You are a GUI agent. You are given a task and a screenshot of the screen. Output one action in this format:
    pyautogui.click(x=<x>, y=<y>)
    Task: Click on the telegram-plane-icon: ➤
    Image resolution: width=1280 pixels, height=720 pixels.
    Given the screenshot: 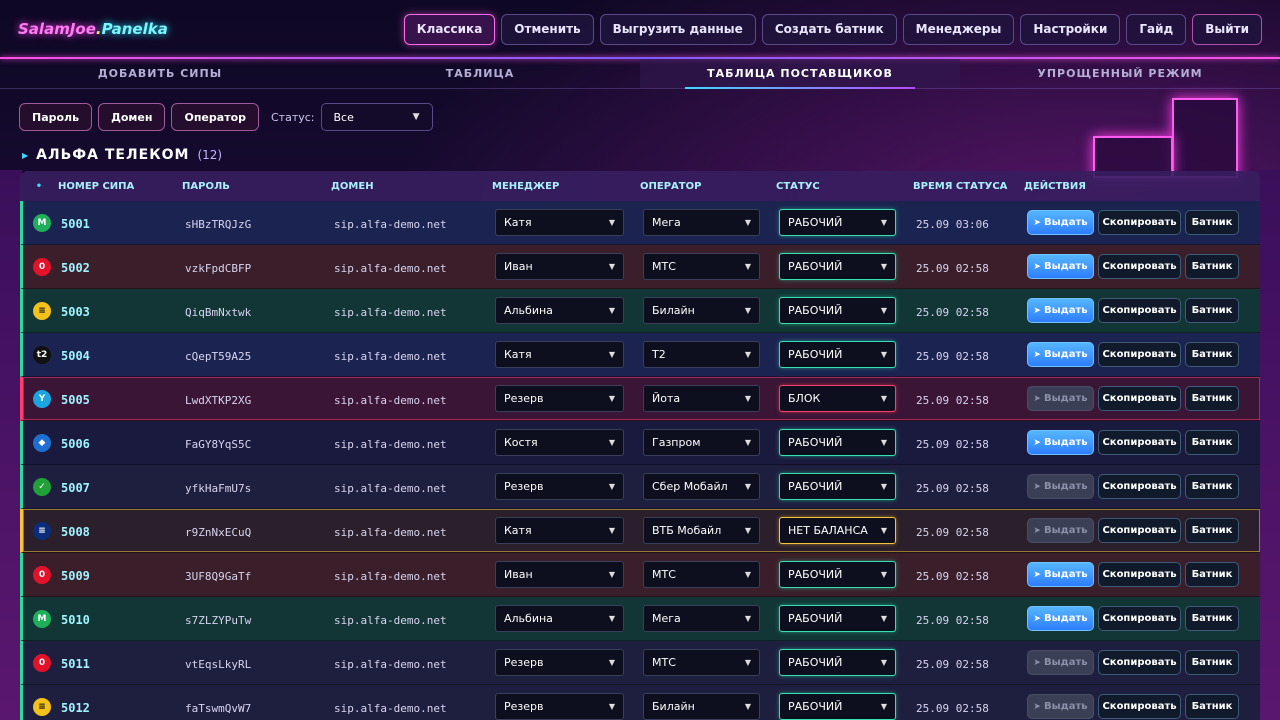 What is the action you would take?
    pyautogui.click(x=1037, y=442)
    